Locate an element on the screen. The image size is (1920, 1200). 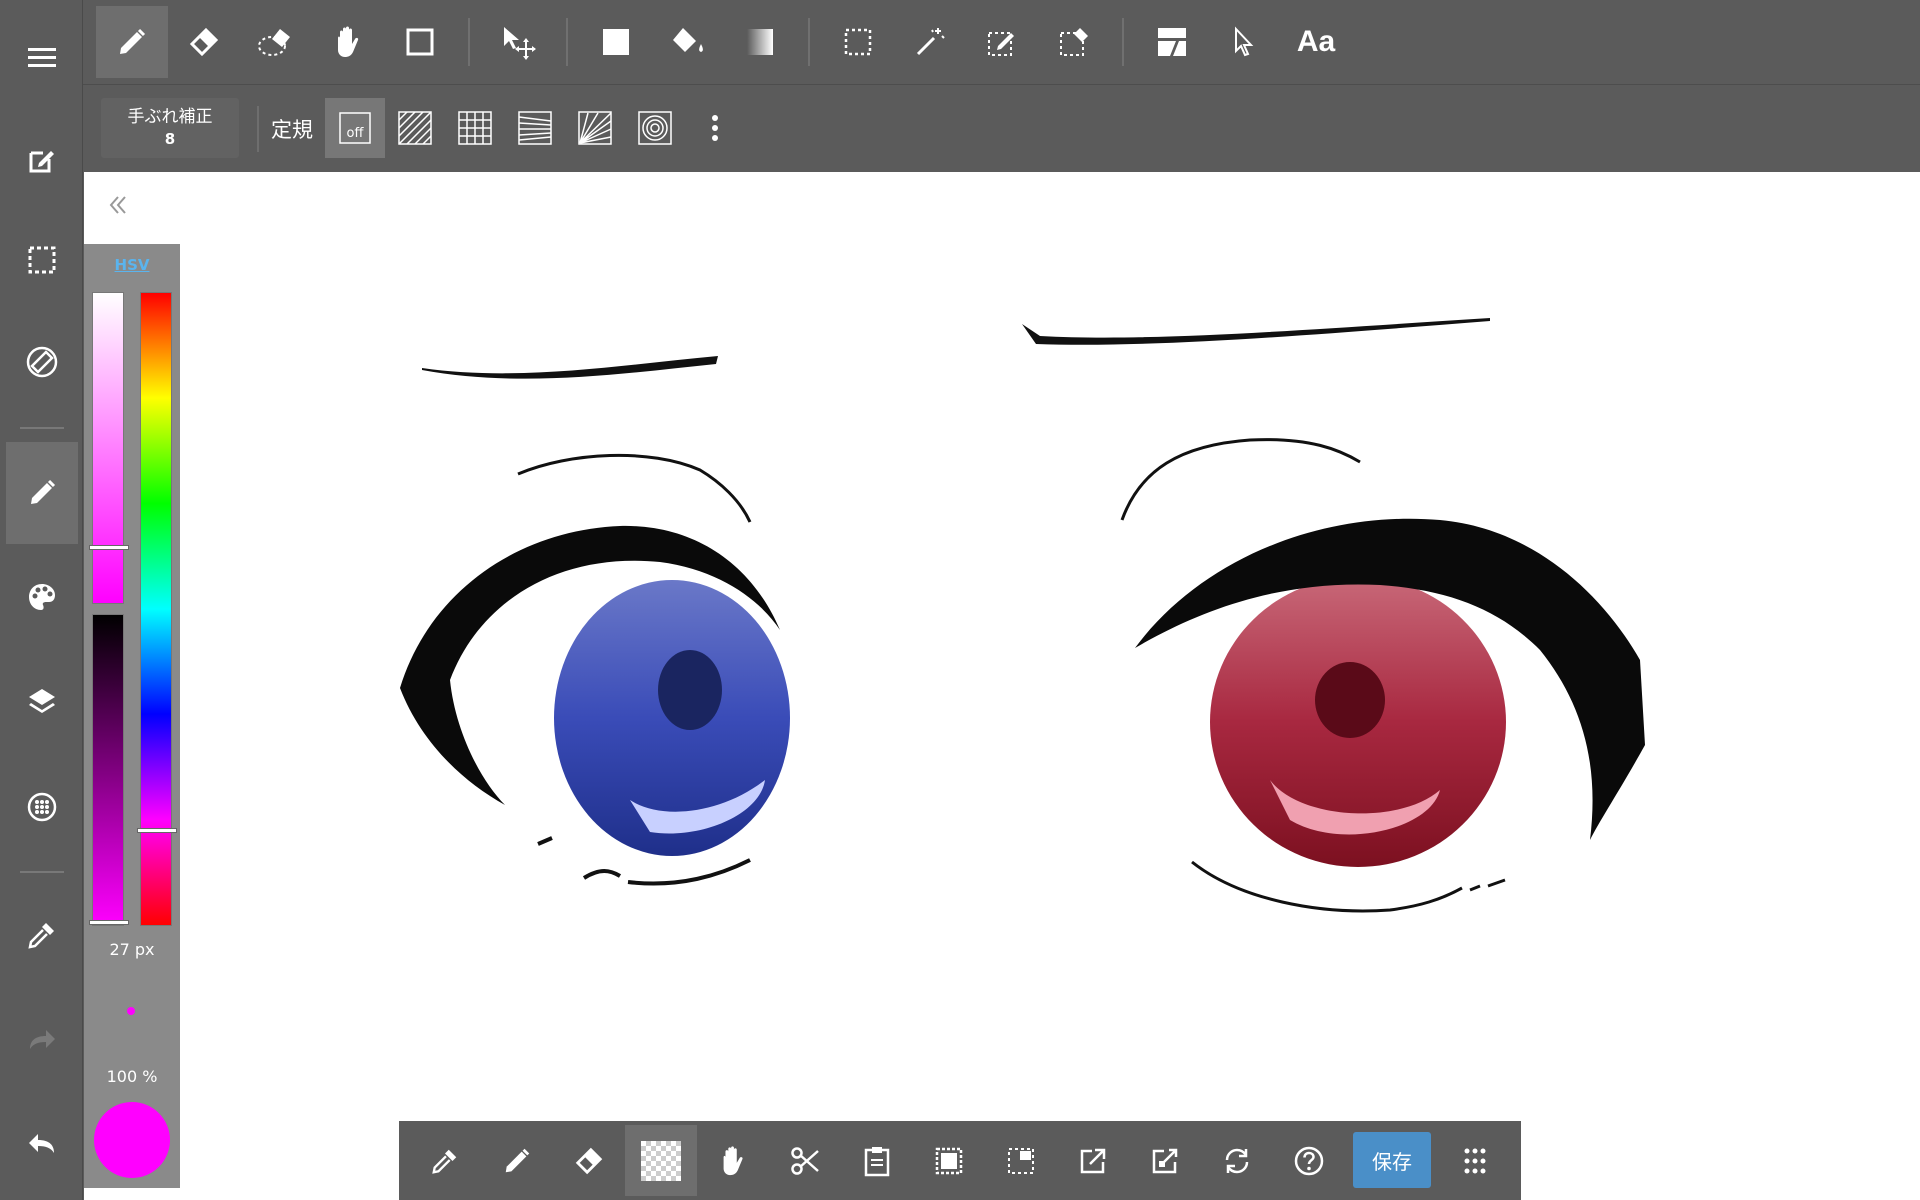
edit-canvas-button is located at coordinates (42, 160).